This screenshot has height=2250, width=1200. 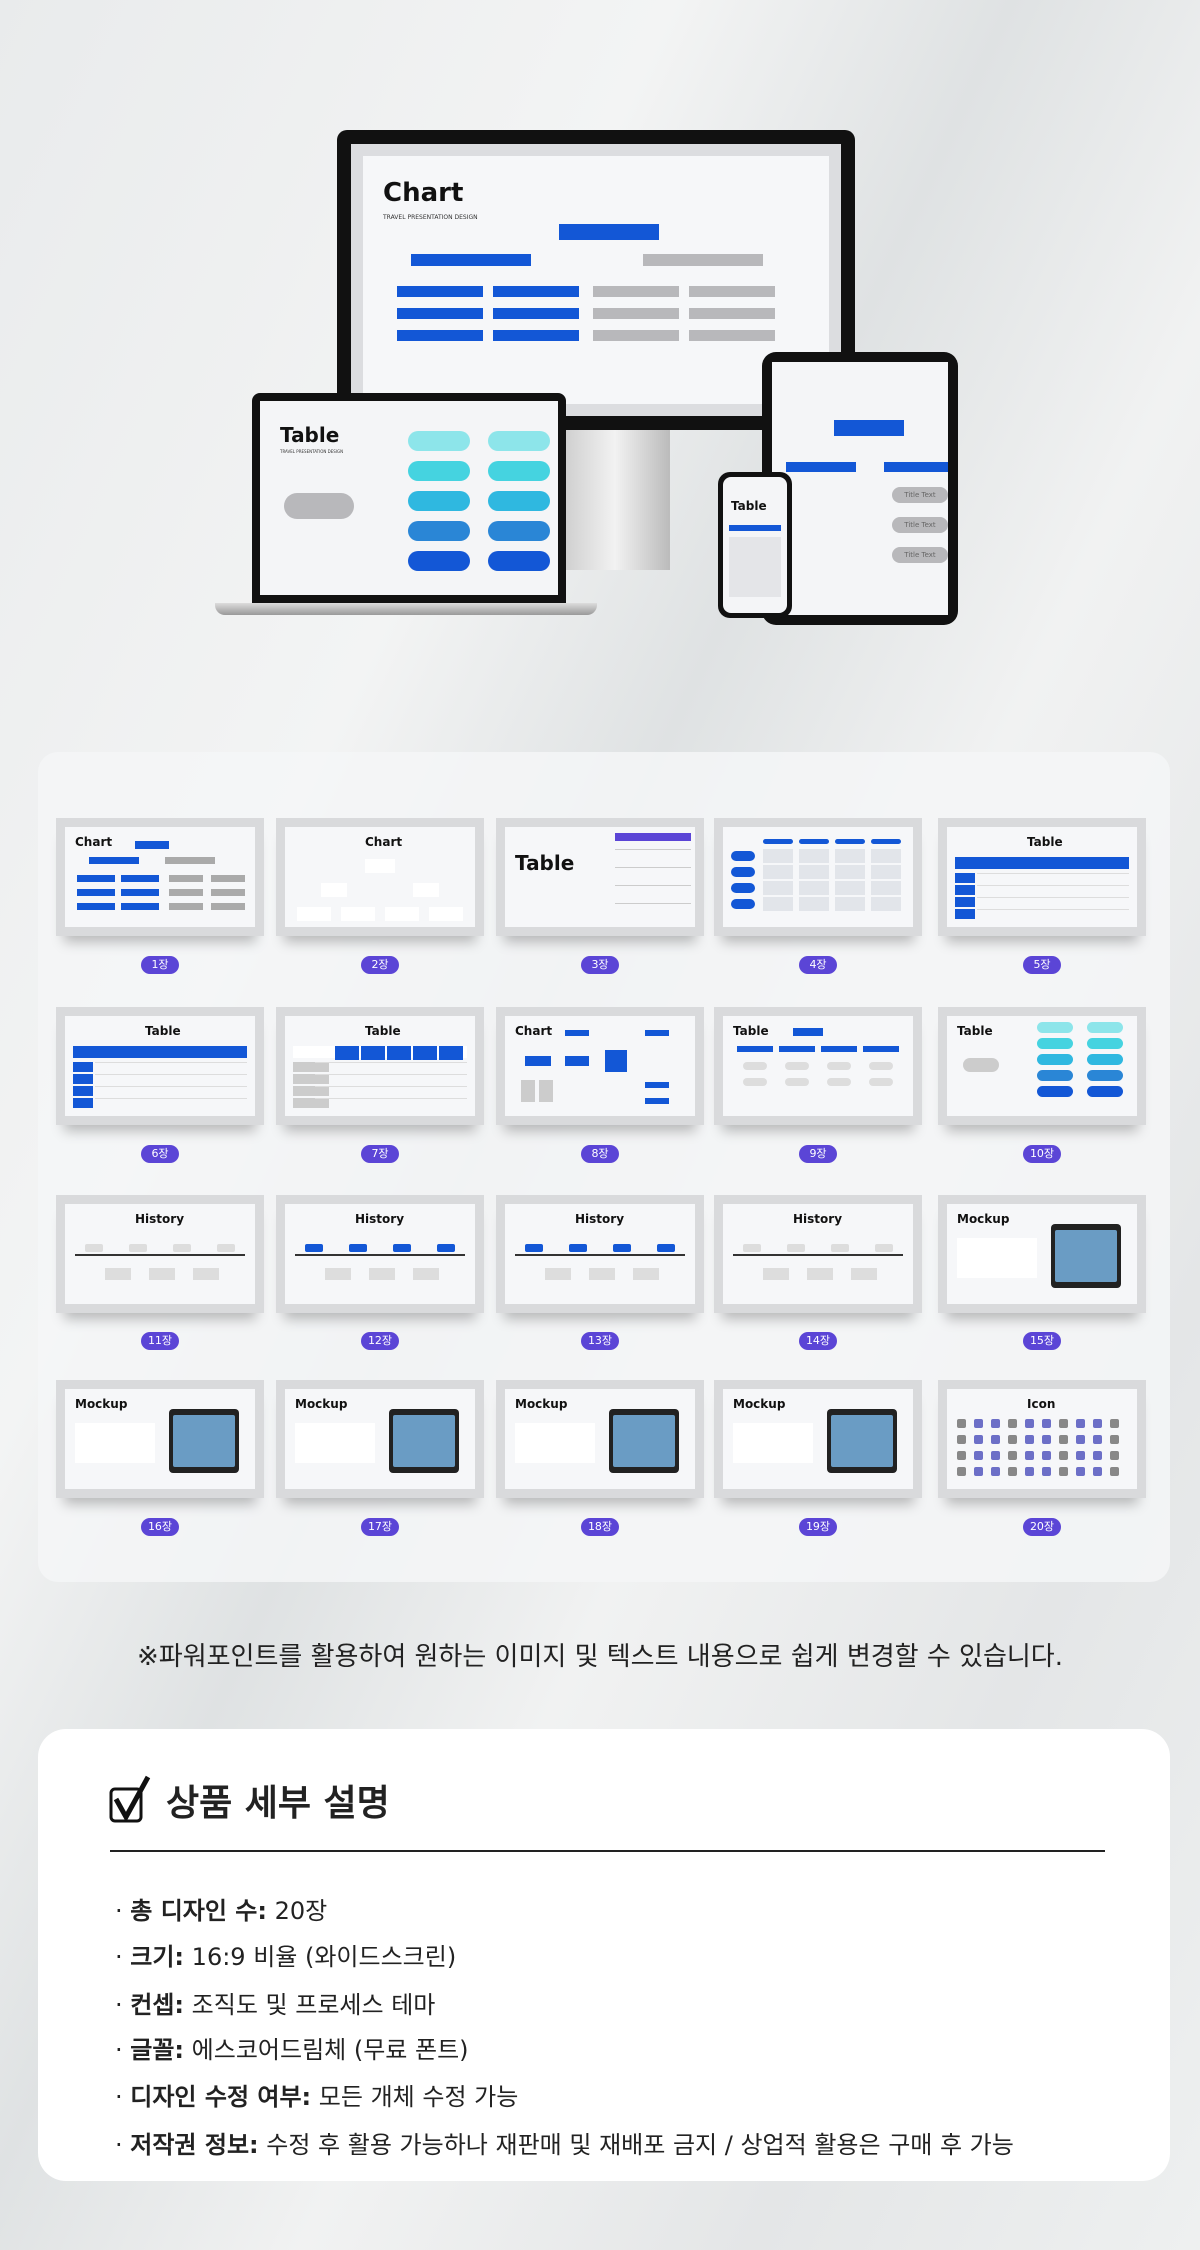 What do you see at coordinates (409, 498) in the screenshot?
I see `laptop-mockup: Table TRAVEL PRESENTATION DESIGN` at bounding box center [409, 498].